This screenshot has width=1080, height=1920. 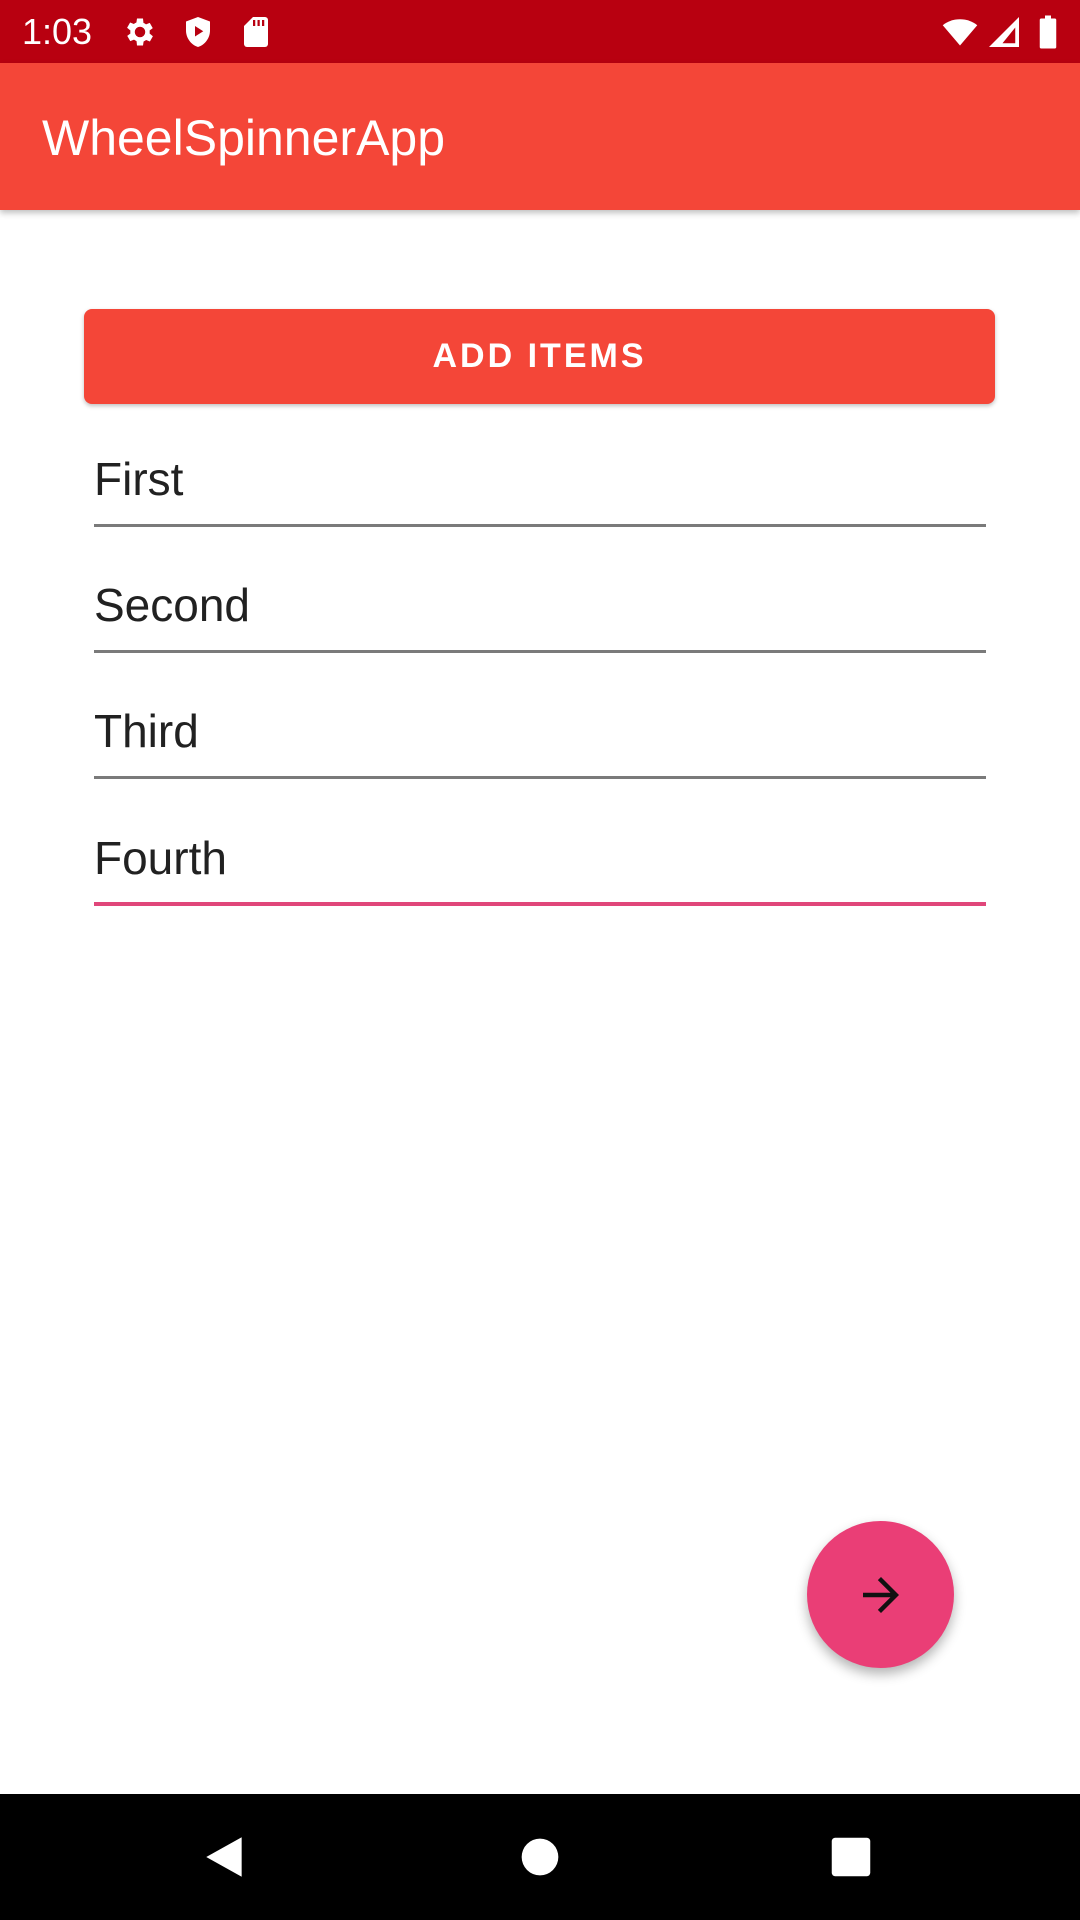 What do you see at coordinates (540, 608) in the screenshot?
I see `item-field-2: Second` at bounding box center [540, 608].